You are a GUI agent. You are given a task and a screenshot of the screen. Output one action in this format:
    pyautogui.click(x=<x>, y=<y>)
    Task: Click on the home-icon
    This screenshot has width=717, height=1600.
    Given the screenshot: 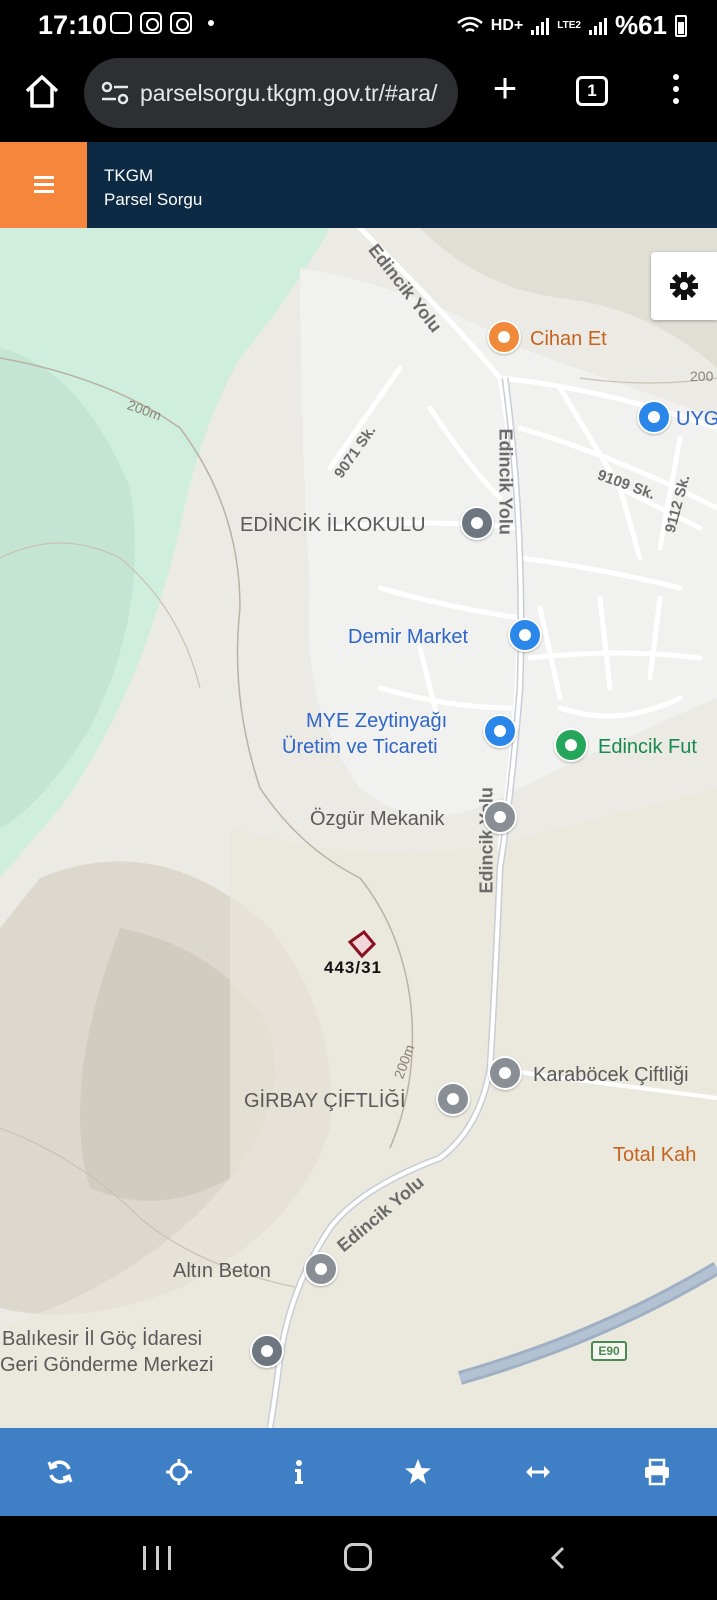 What is the action you would take?
    pyautogui.click(x=42, y=92)
    